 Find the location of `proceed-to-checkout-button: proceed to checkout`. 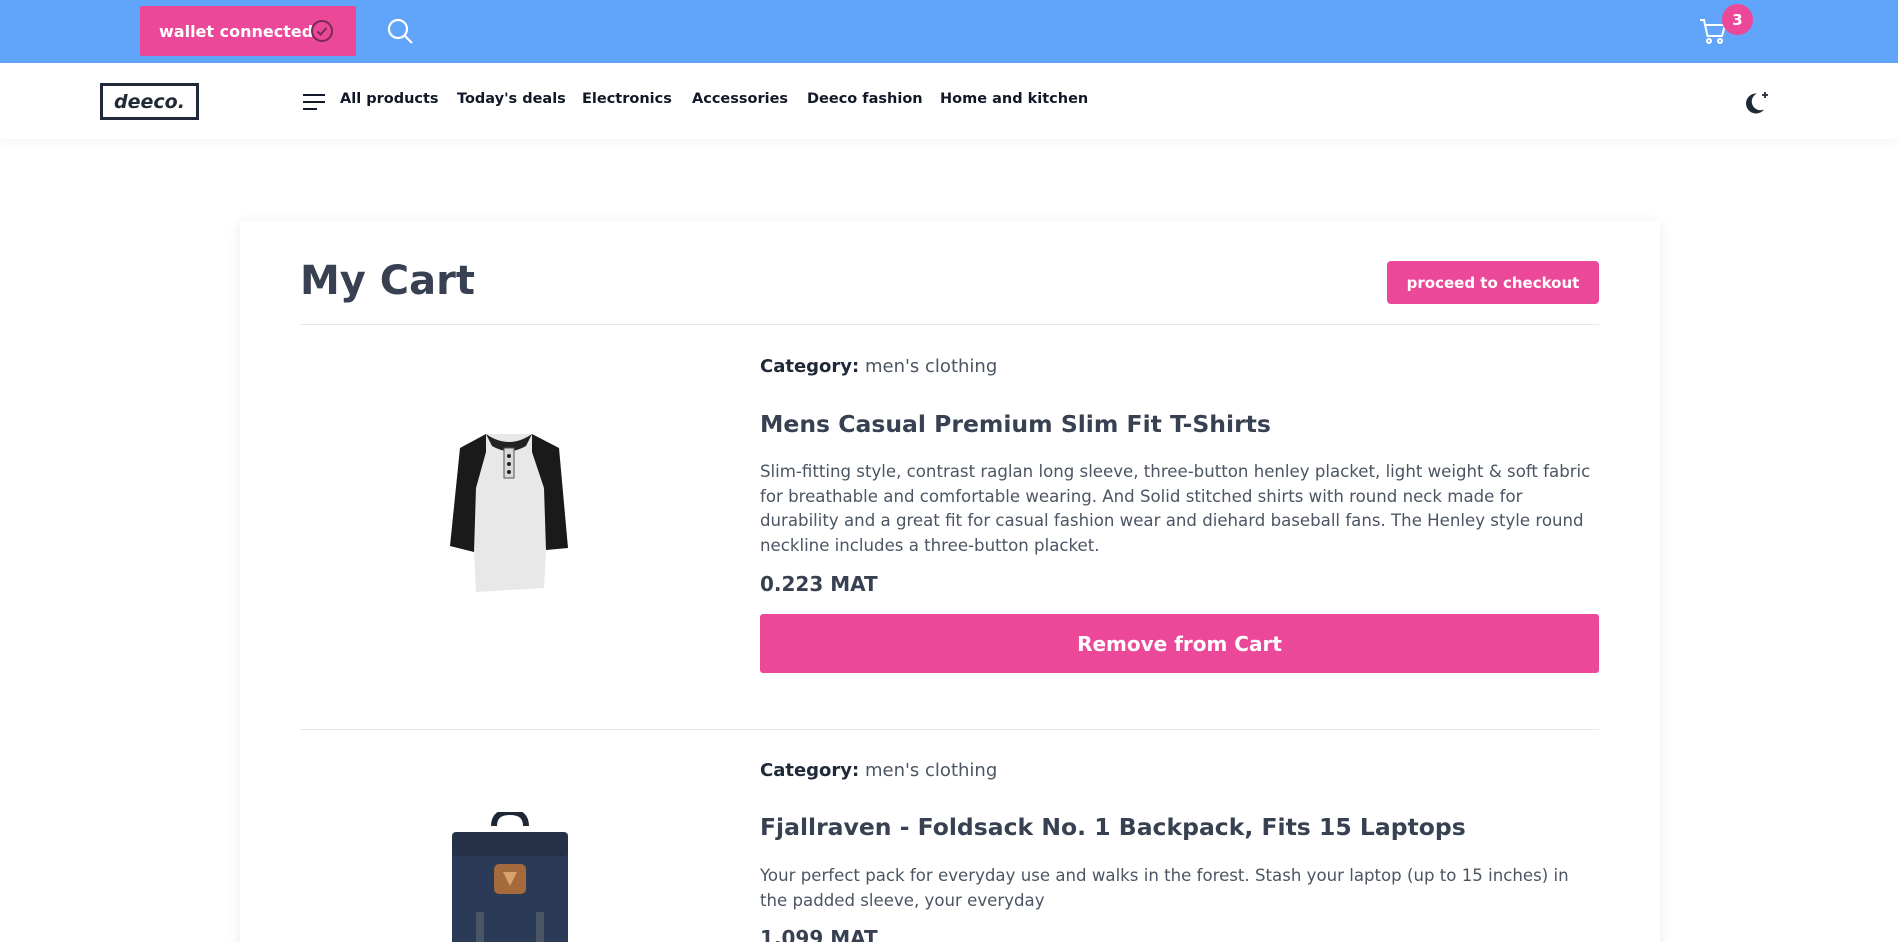

proceed-to-checkout-button: proceed to checkout is located at coordinates (1493, 282).